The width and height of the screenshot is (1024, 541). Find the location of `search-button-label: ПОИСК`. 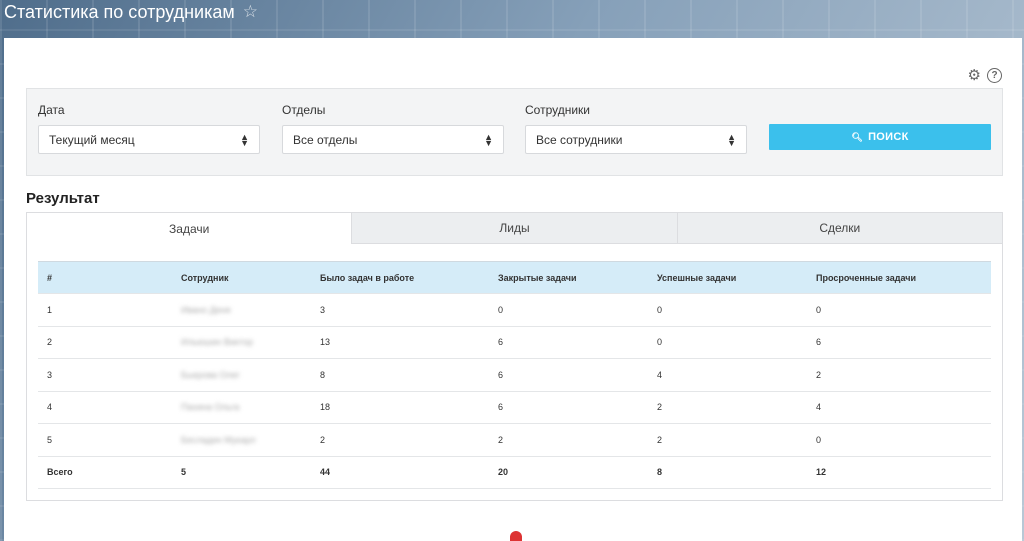

search-button-label: ПОИСК is located at coordinates (888, 137).